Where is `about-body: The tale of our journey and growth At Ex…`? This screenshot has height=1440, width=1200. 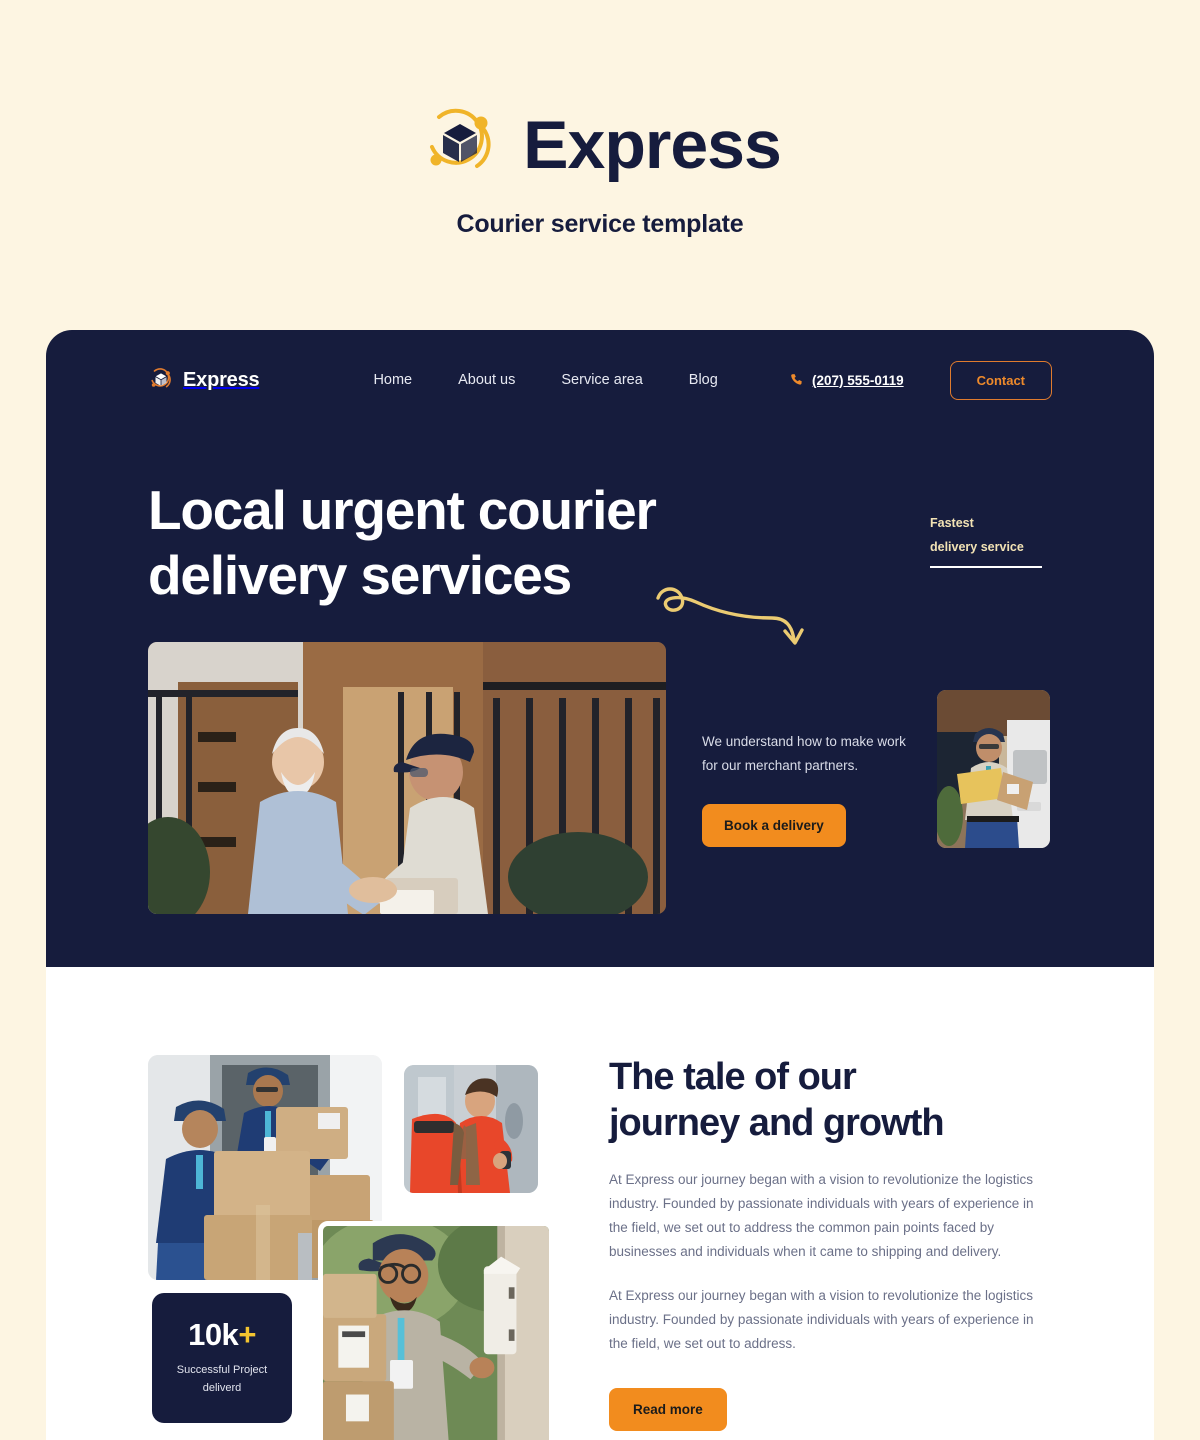
about-body: The tale of our journey and growth At Ex… is located at coordinates (827, 1243).